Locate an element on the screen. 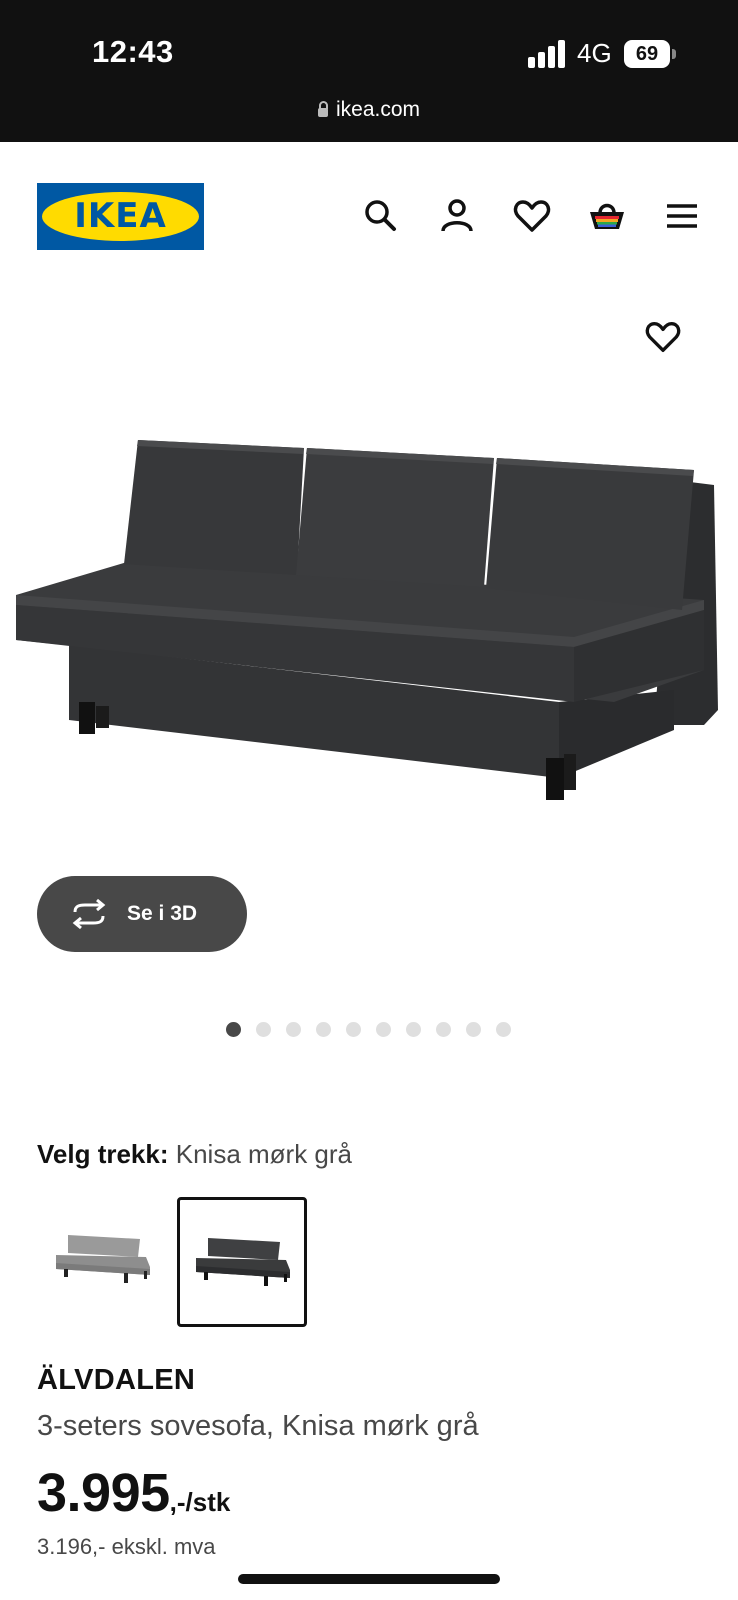 Image resolution: width=738 pixels, height=1600 pixels. status-bar: 12:43 4G 69 ikea.com is located at coordinates (369, 71).